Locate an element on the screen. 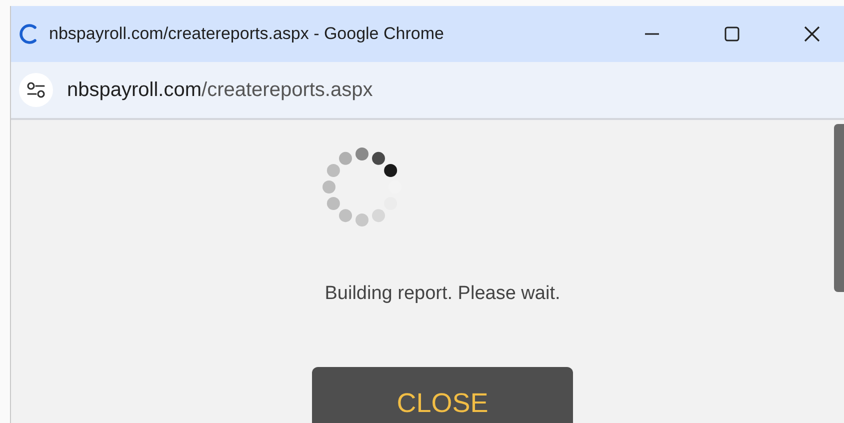 This screenshot has width=844, height=423. site-info-button is located at coordinates (36, 90).